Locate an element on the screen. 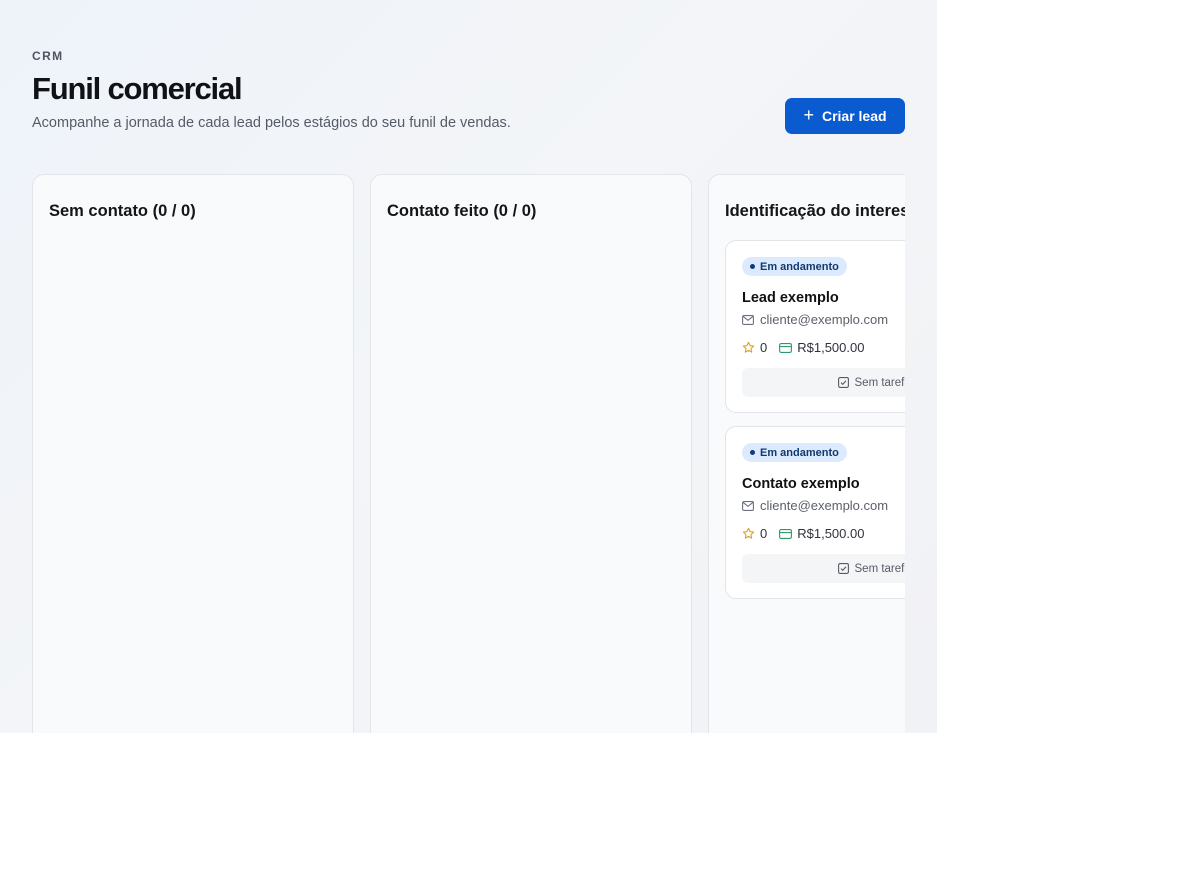 The height and width of the screenshot is (893, 1180). lead-name: Lead exemplo is located at coordinates (790, 298).